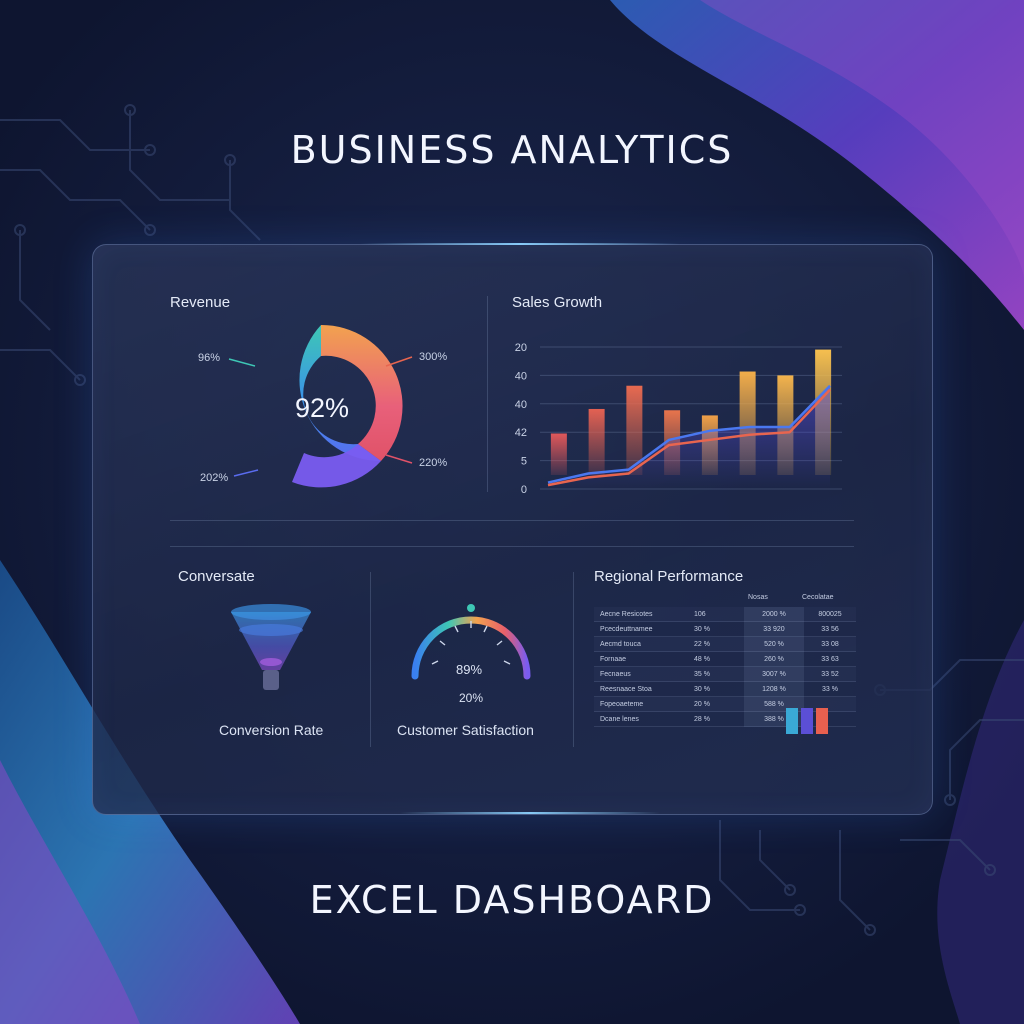  Describe the element at coordinates (487, 394) in the screenshot. I see `divider-vertical-top` at that location.